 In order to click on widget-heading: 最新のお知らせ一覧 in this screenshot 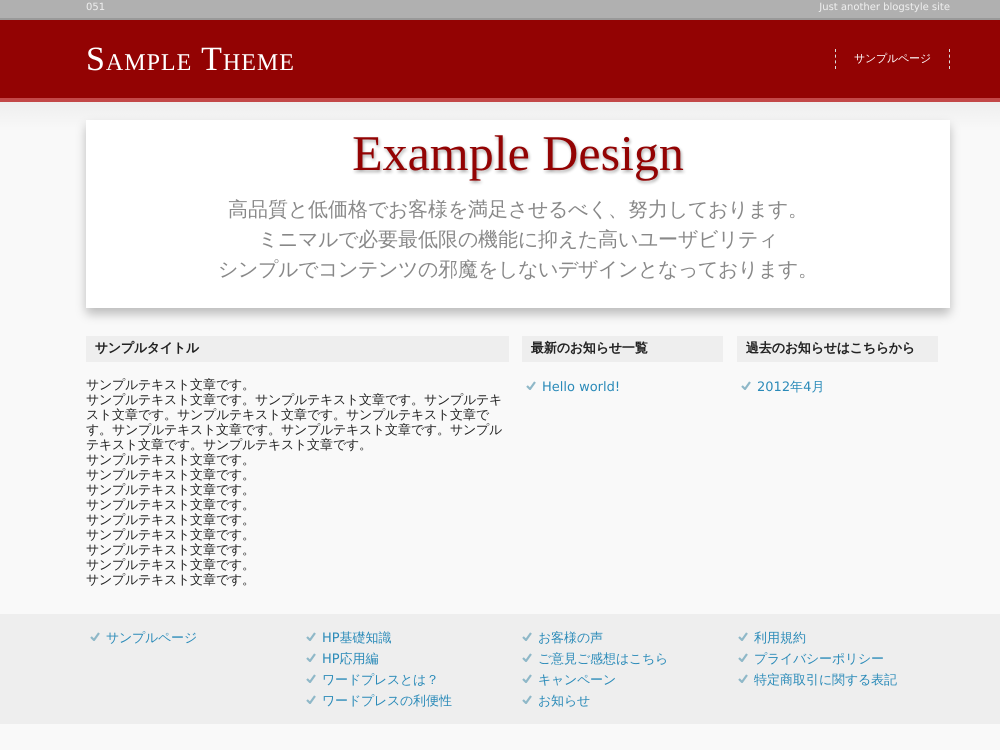, I will do `click(622, 349)`.